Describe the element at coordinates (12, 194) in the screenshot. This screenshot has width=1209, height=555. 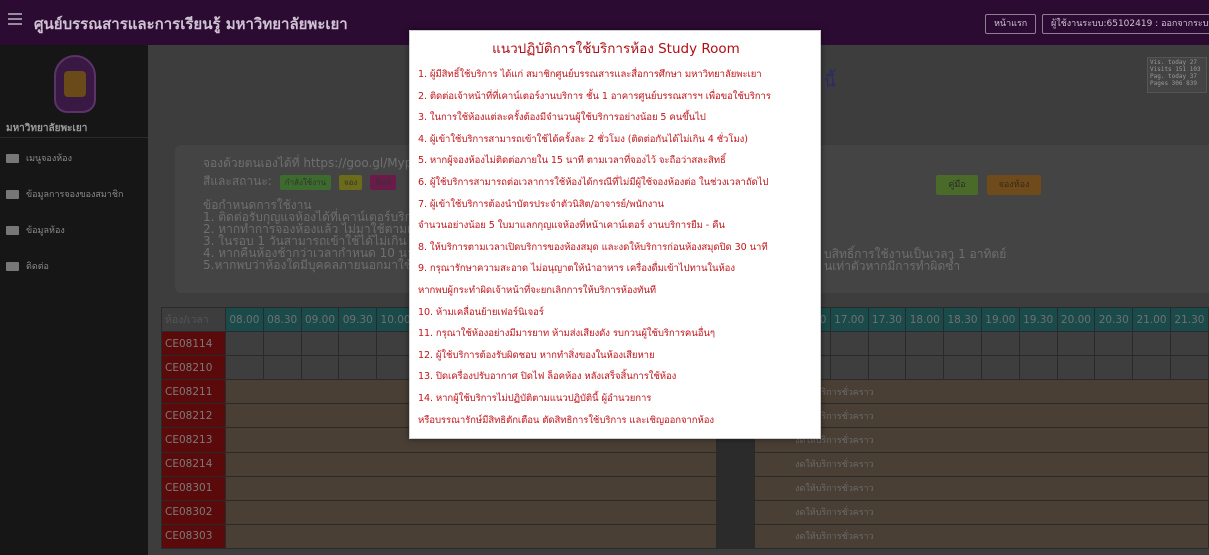
I see `book-icon` at that location.